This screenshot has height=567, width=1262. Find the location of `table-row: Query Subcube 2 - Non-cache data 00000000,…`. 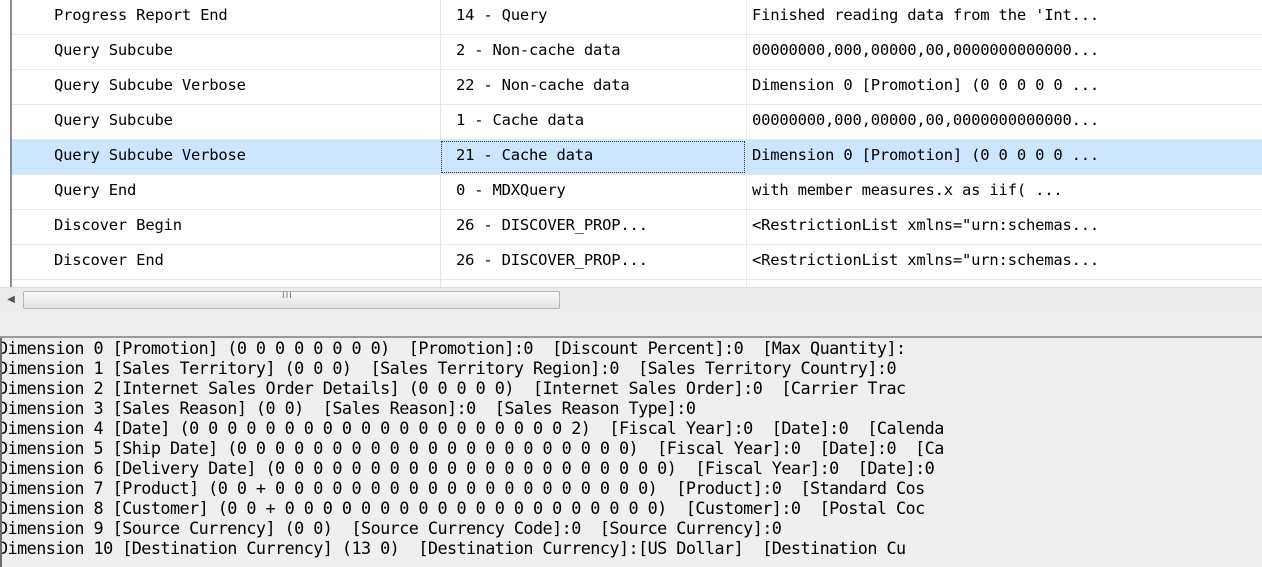

table-row: Query Subcube 2 - Non-cache data 00000000,… is located at coordinates (637, 52).